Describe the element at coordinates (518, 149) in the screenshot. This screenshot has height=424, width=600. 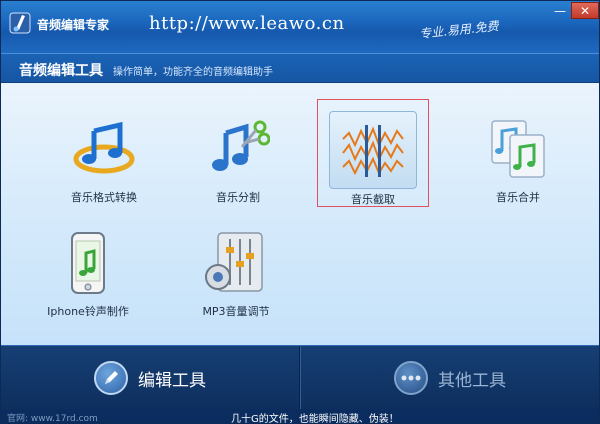
I see `music-merge-icon` at that location.